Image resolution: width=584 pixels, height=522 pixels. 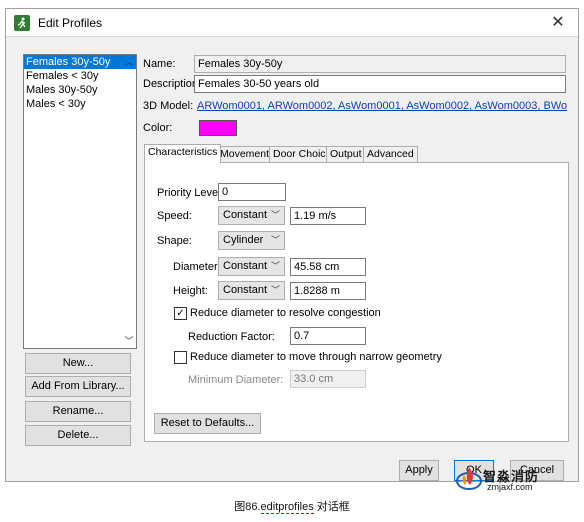 I want to click on shape-select: Cylinder ﹀, so click(x=251, y=240).